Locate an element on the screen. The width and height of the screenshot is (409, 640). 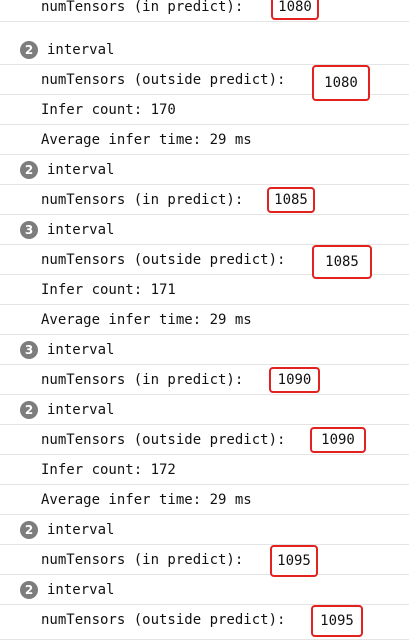
log-row-outside-predict: numTensors (outside predict): 1090 is located at coordinates (204, 440).